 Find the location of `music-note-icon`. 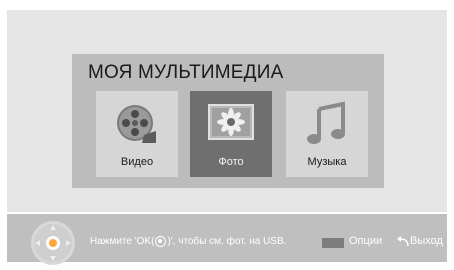

music-note-icon is located at coordinates (326, 122).